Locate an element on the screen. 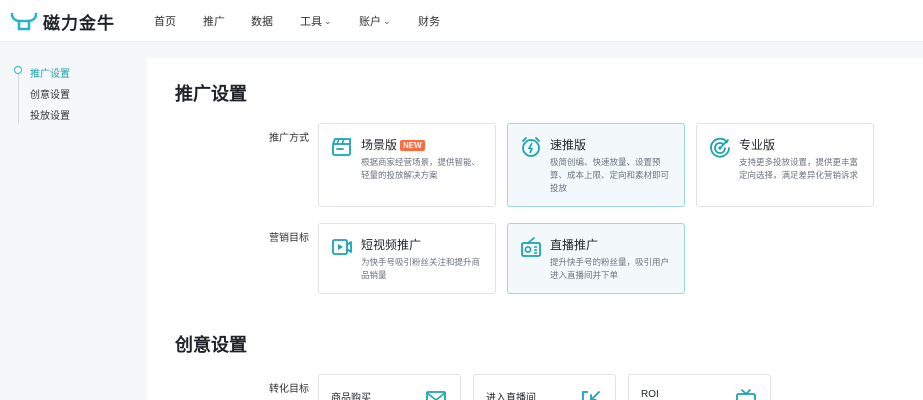 The height and width of the screenshot is (400, 923). top-navigation-bar: 磁力金牛 首页 推广 数据 工具 ⌄ 账户 ⌄ 财务 is located at coordinates (461, 21).